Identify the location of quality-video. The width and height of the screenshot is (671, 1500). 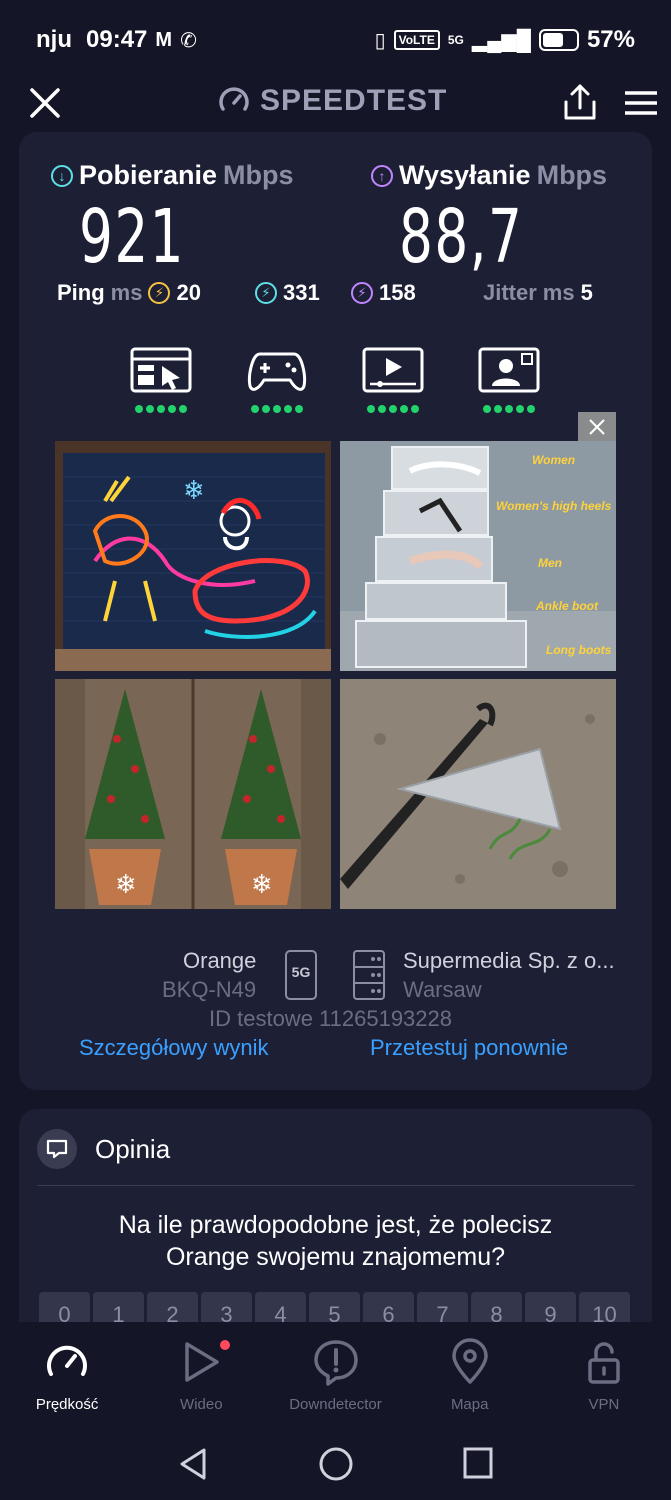
(393, 379).